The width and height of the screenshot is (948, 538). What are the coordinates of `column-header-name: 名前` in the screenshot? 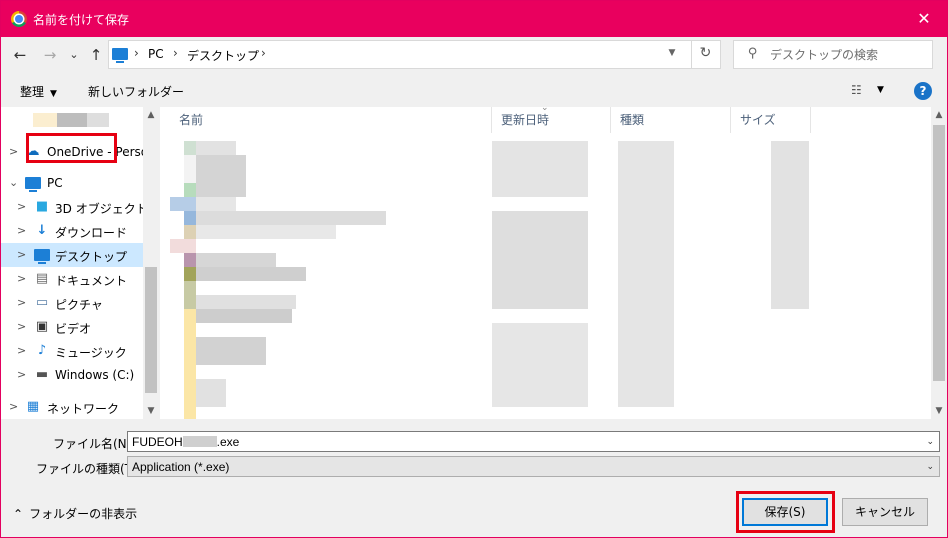 It's located at (331, 120).